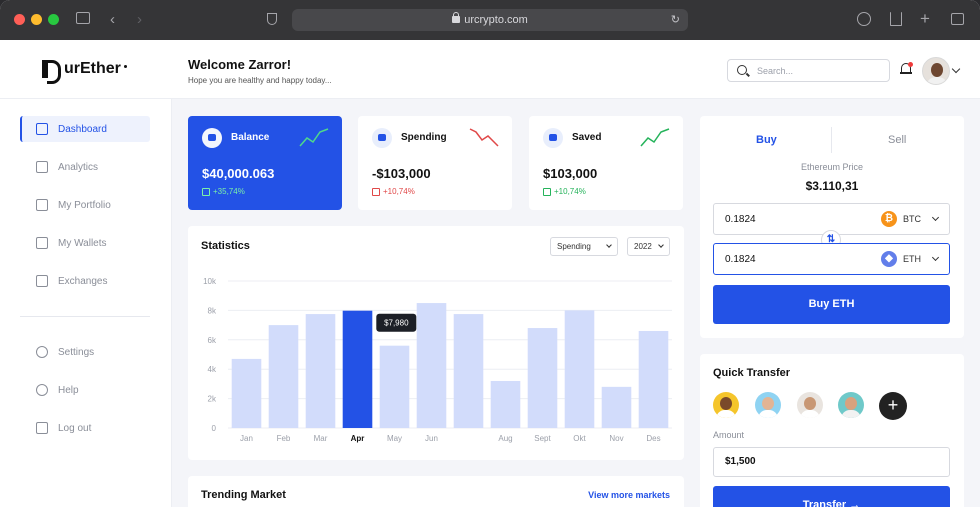 The width and height of the screenshot is (980, 507). What do you see at coordinates (394, 438) in the screenshot?
I see `x-tick-label: May` at bounding box center [394, 438].